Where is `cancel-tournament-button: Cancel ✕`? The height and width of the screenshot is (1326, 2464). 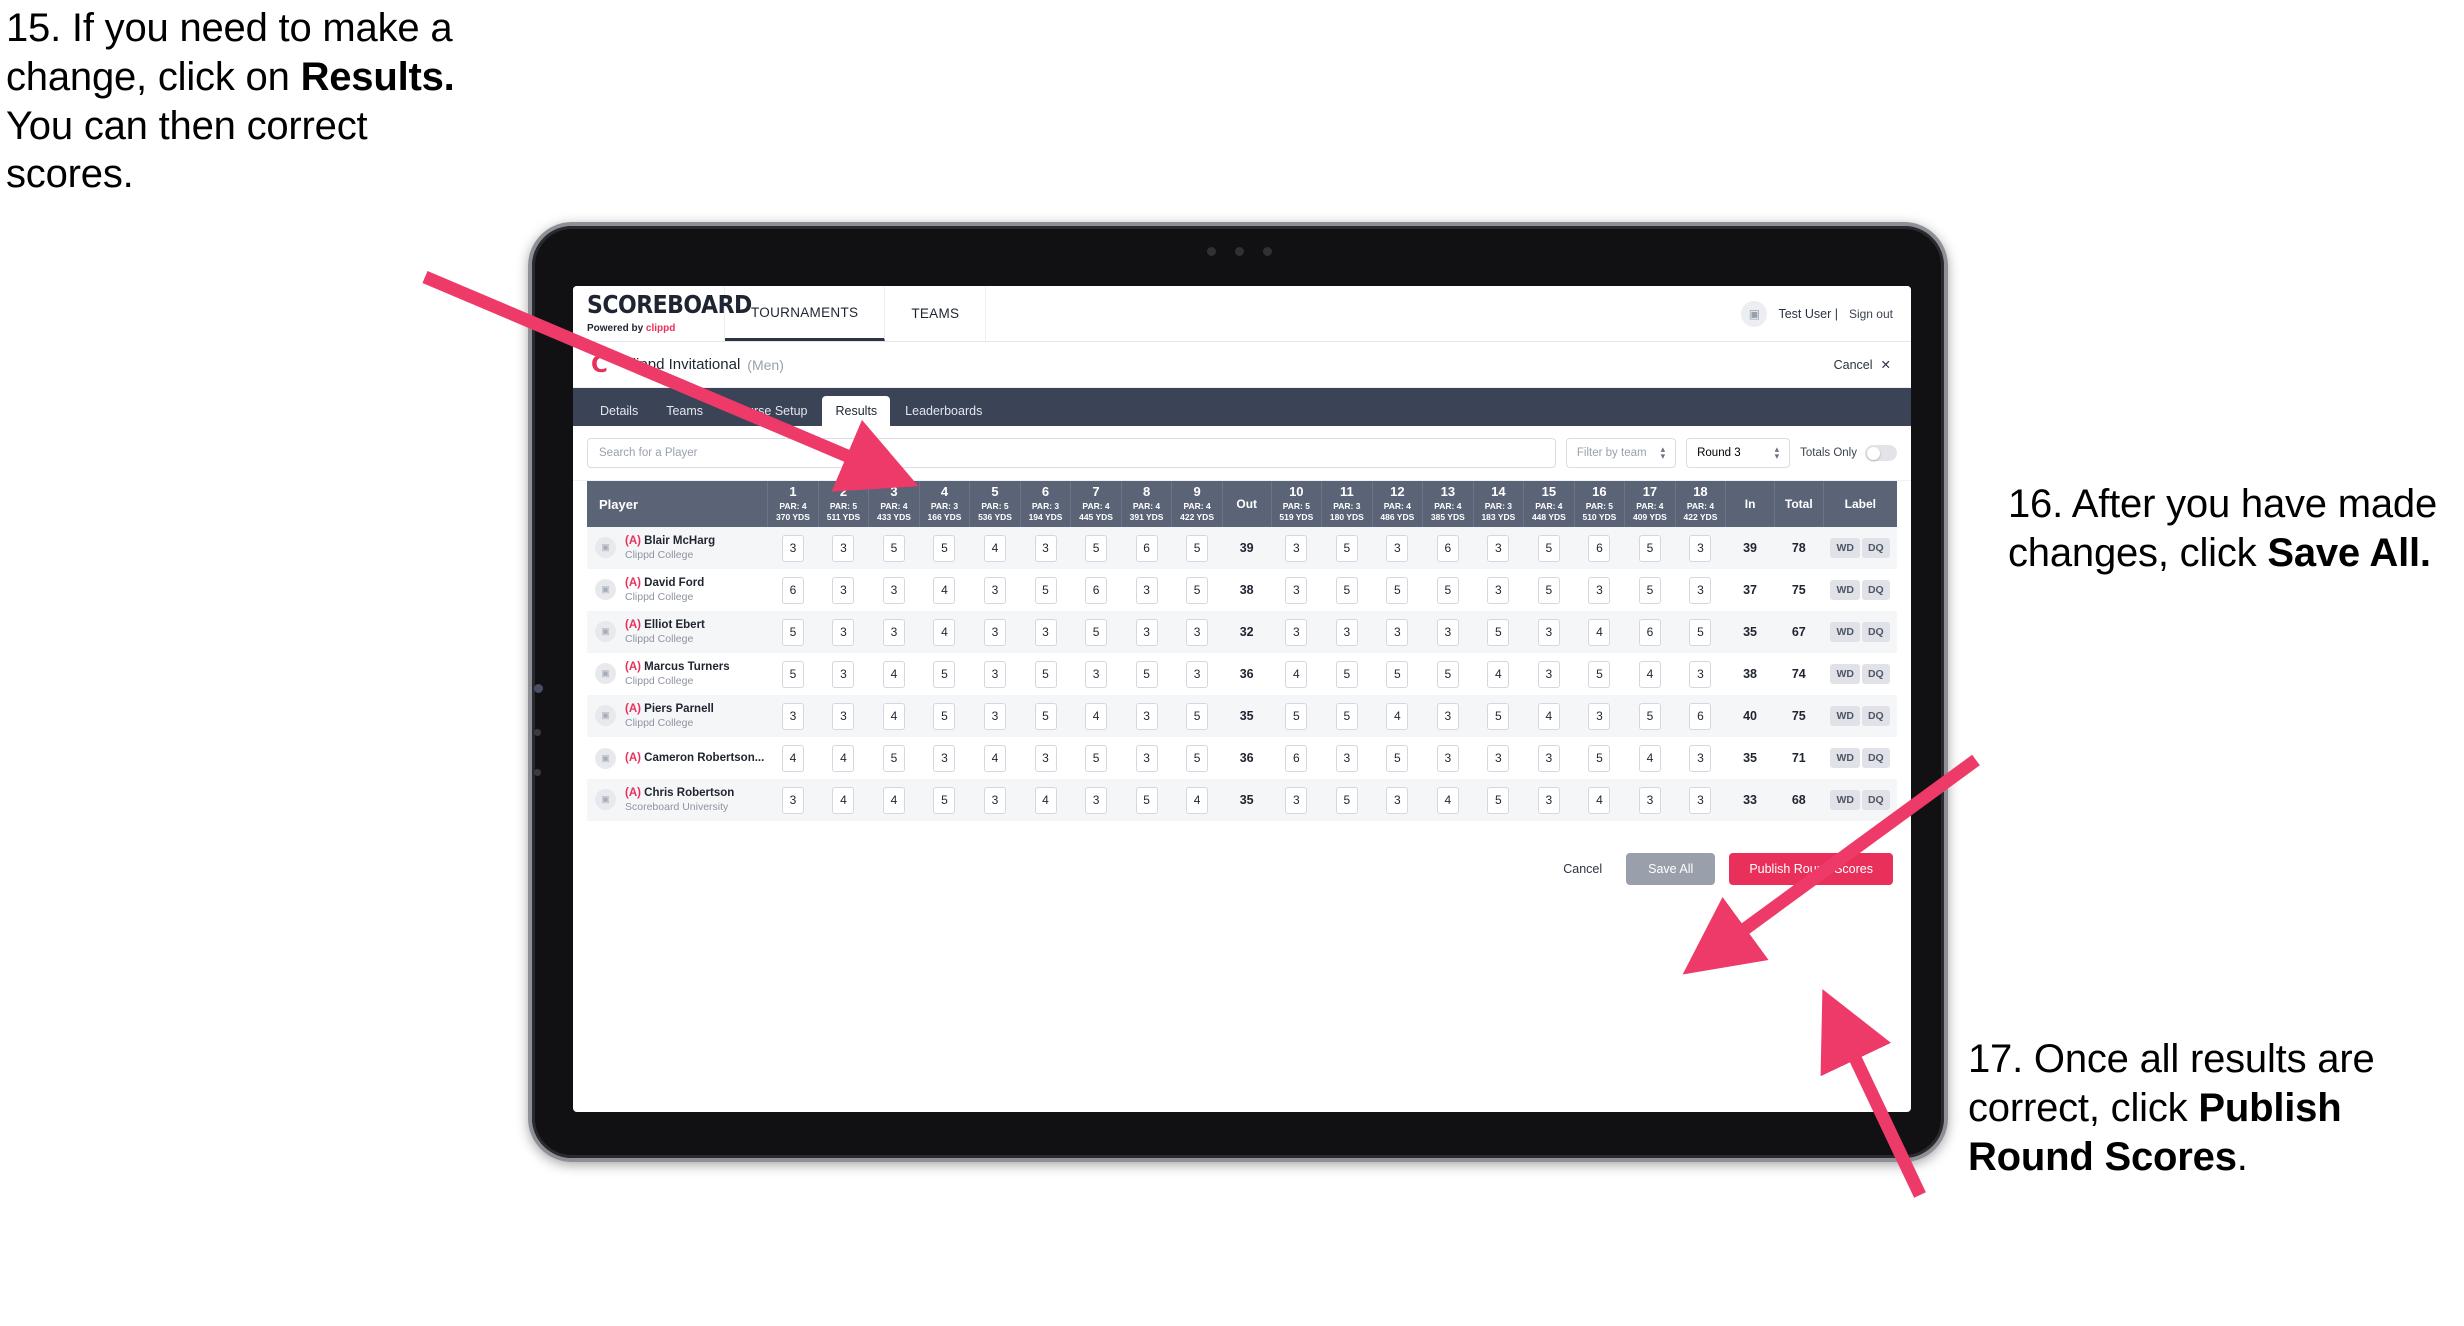 cancel-tournament-button: Cancel ✕ is located at coordinates (1862, 365).